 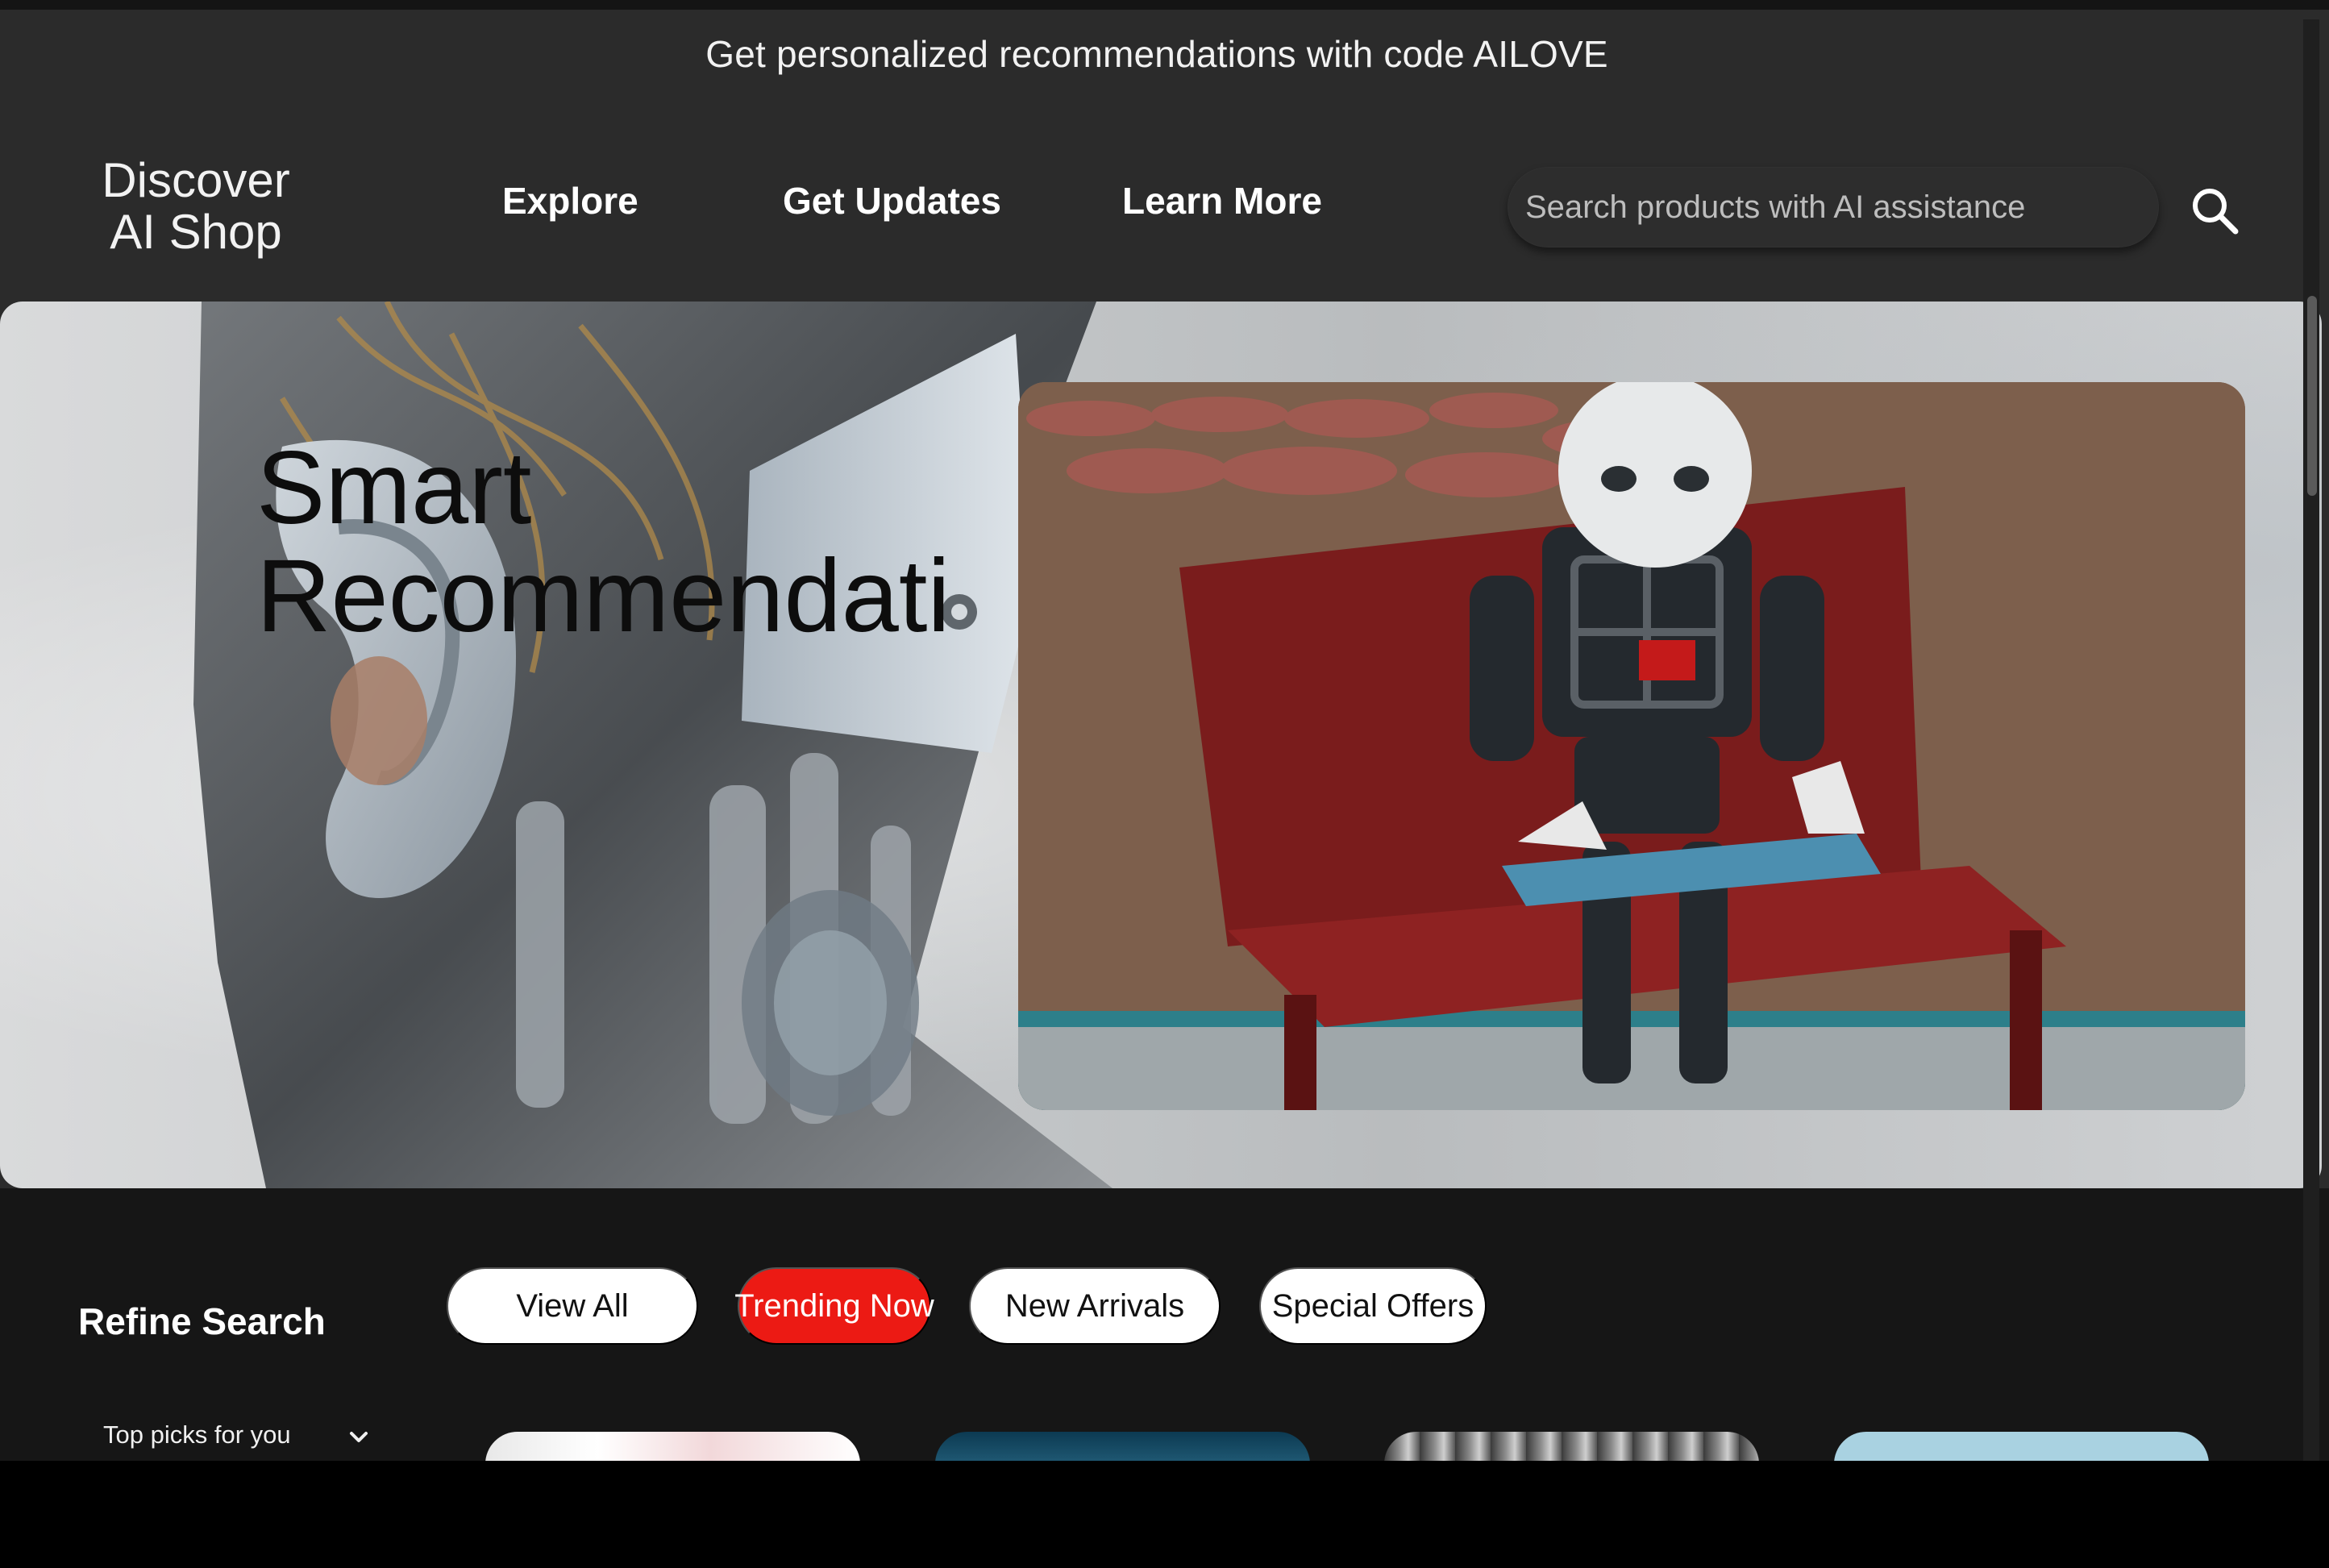 What do you see at coordinates (358, 1437) in the screenshot?
I see `chevron-down-icon` at bounding box center [358, 1437].